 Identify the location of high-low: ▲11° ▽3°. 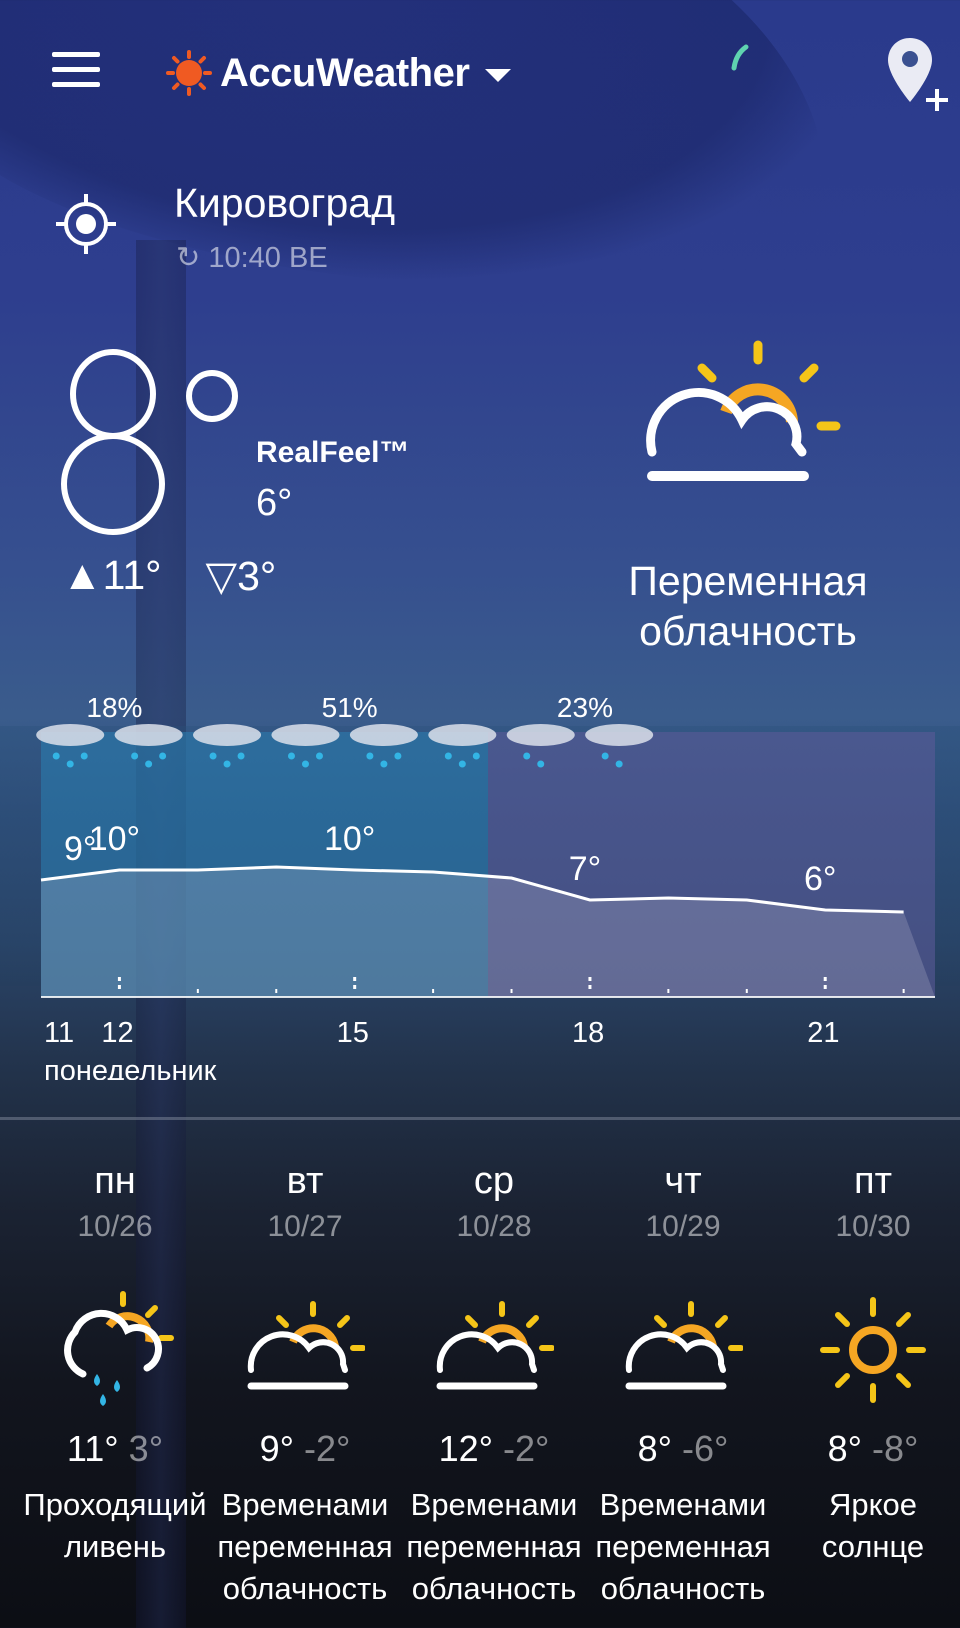
(169, 576).